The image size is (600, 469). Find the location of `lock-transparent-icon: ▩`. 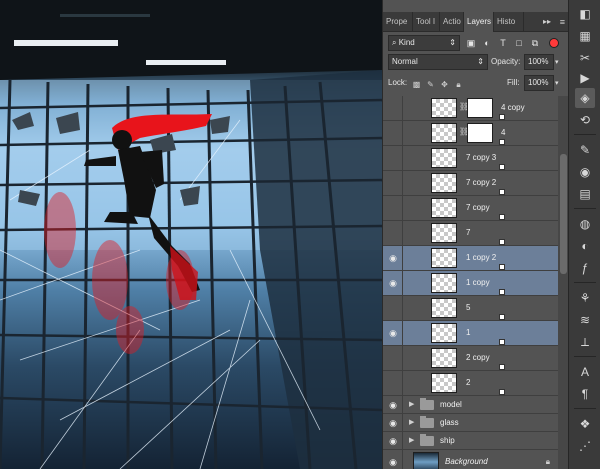

lock-transparent-icon: ▩ is located at coordinates (416, 84).